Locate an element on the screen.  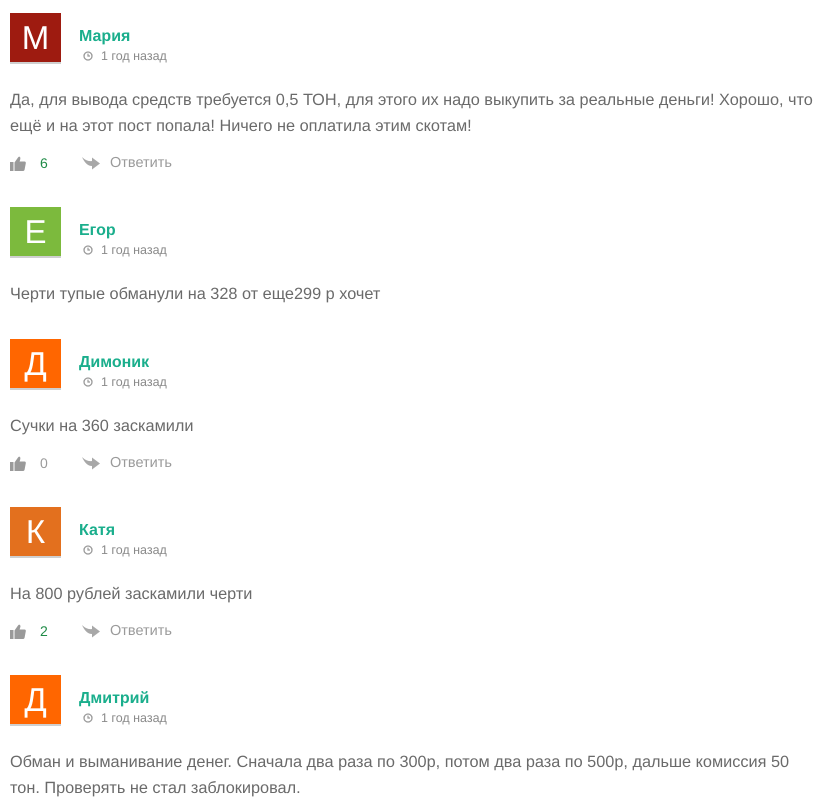
author-name: Дмитрий is located at coordinates (123, 699).